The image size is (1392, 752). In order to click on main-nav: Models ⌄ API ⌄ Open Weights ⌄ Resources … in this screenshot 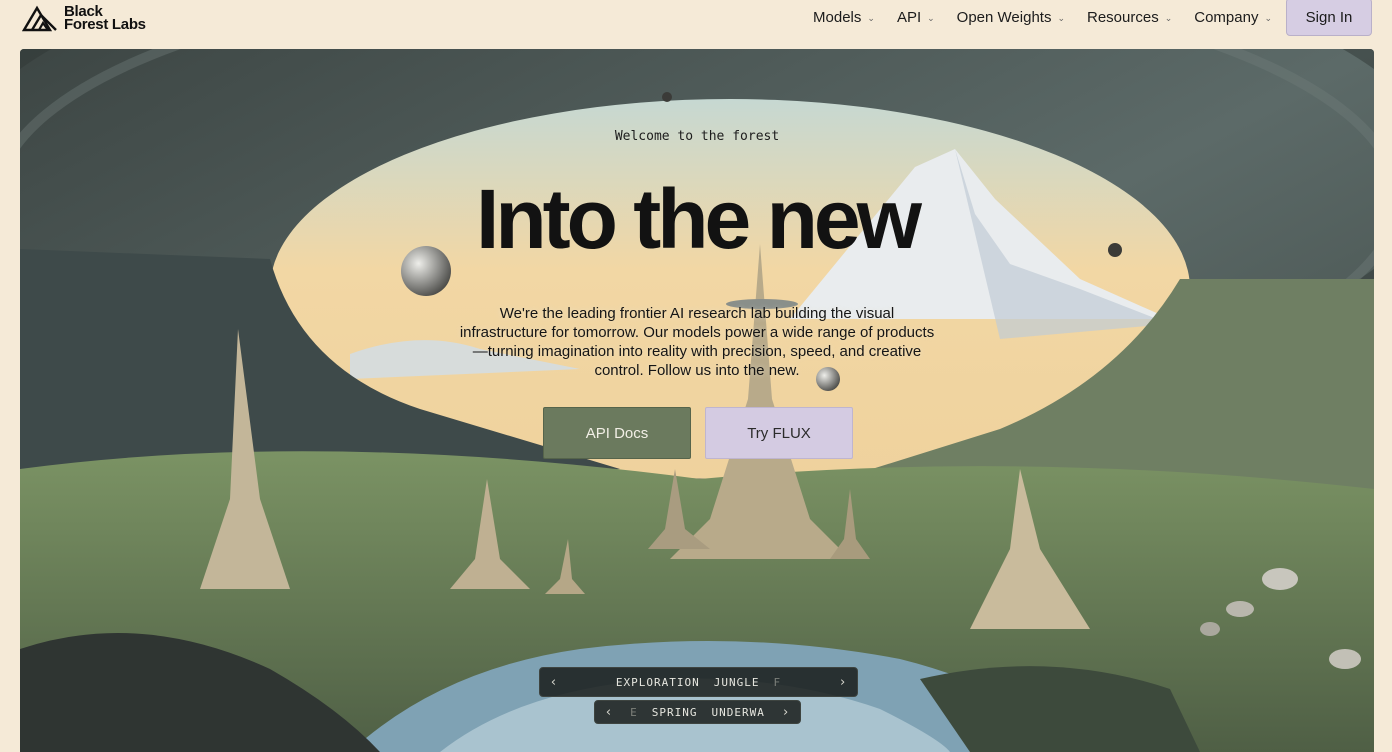, I will do `click(1042, 17)`.